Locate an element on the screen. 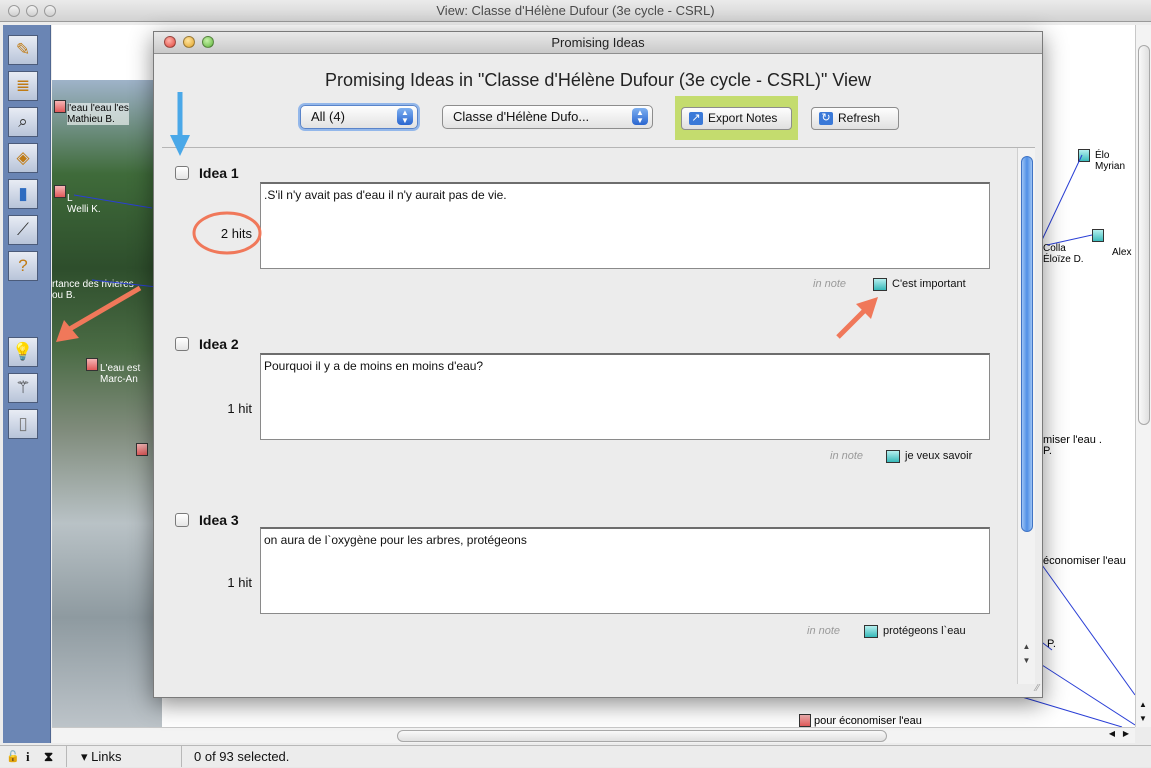 The height and width of the screenshot is (768, 1151). tool-palette: ✎ ≣ ⌕ ◈ ▮ ⟋ ? 💡 ⚚ ▯ is located at coordinates (27, 384).